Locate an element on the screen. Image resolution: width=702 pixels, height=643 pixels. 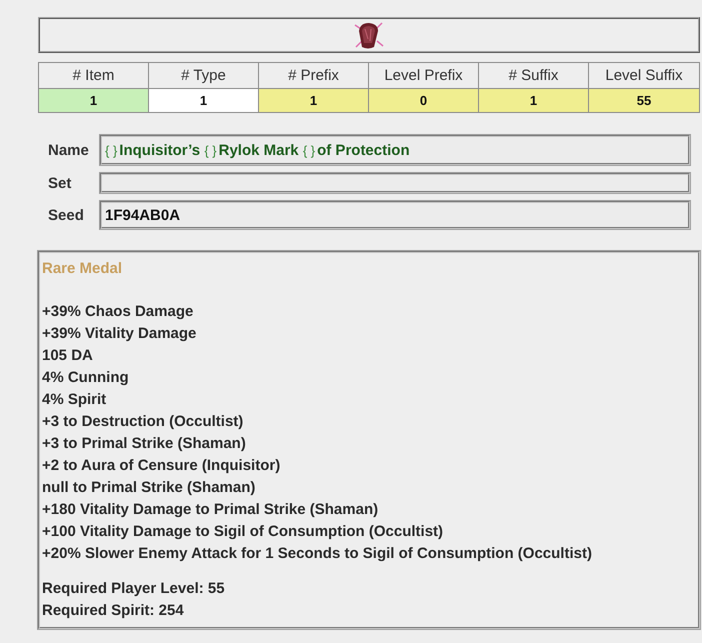
stat-line: 4% Spirit is located at coordinates (75, 400).